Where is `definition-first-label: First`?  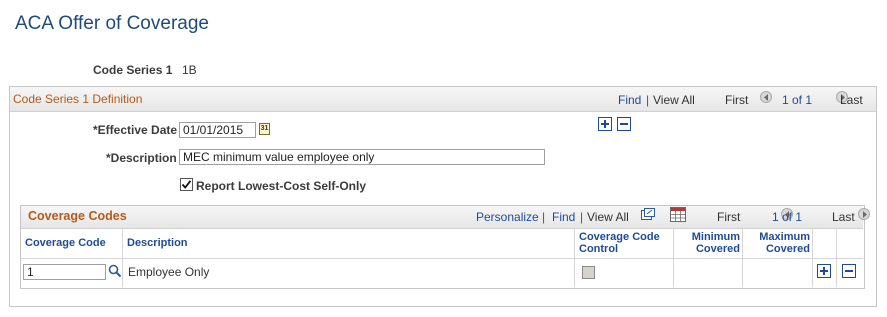
definition-first-label: First is located at coordinates (737, 100).